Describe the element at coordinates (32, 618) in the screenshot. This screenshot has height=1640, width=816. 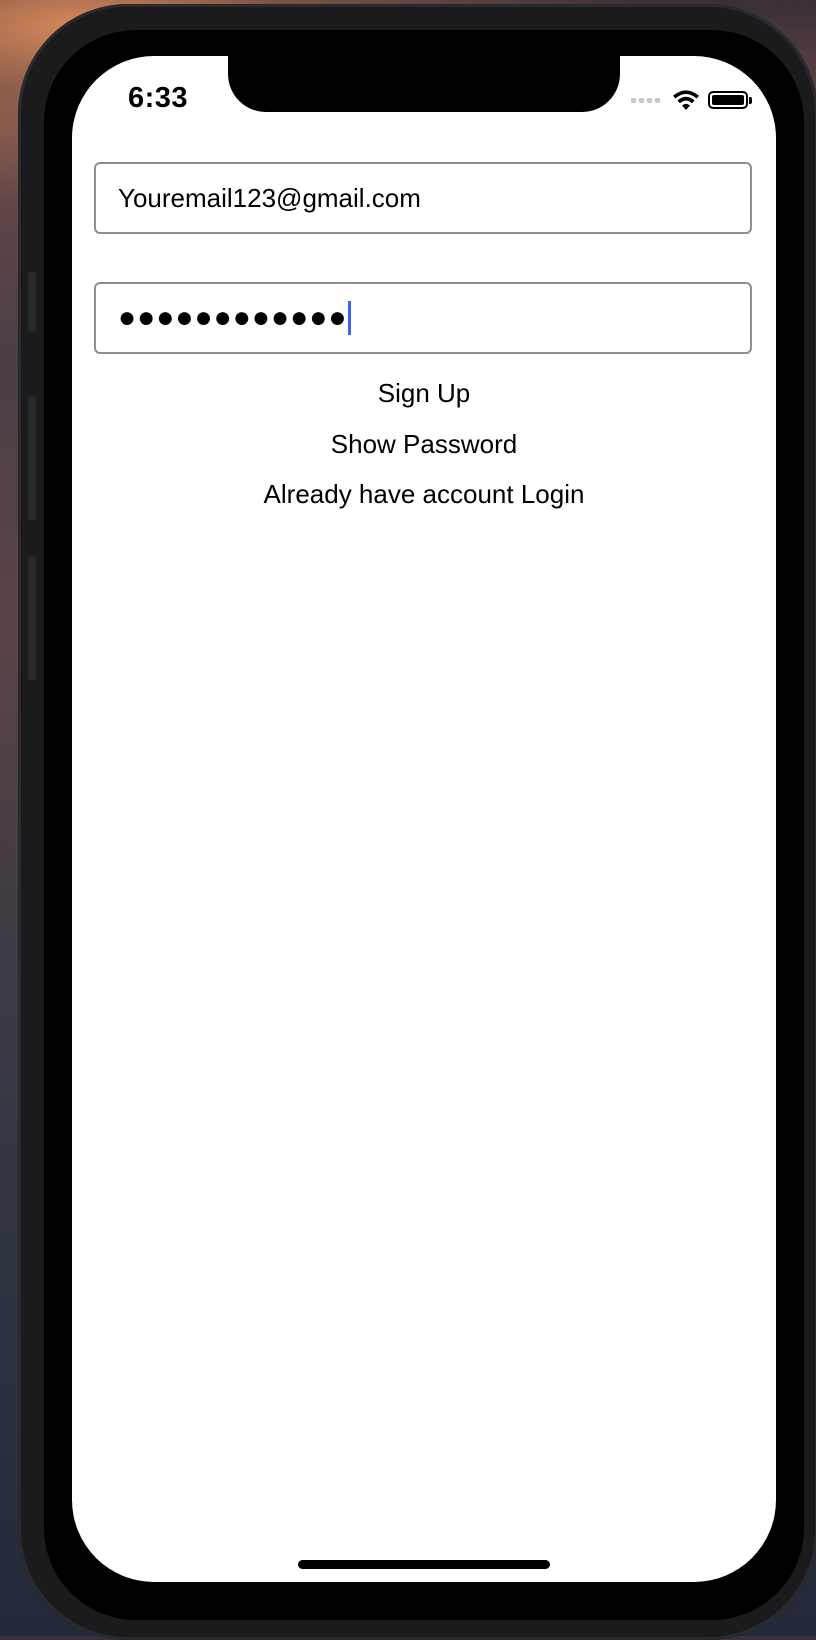
I see `volume-down-button` at that location.